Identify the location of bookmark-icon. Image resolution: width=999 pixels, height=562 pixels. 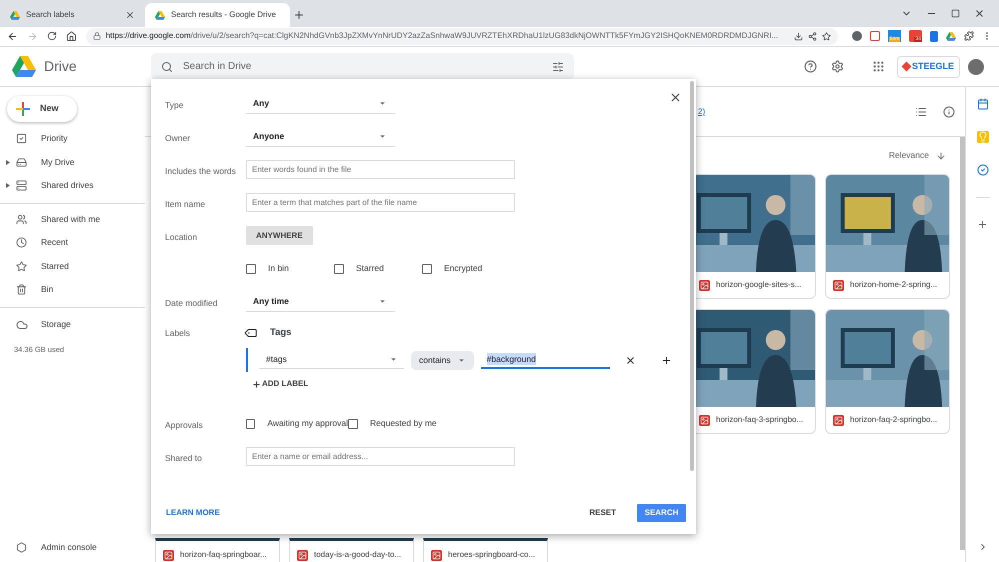
(827, 36).